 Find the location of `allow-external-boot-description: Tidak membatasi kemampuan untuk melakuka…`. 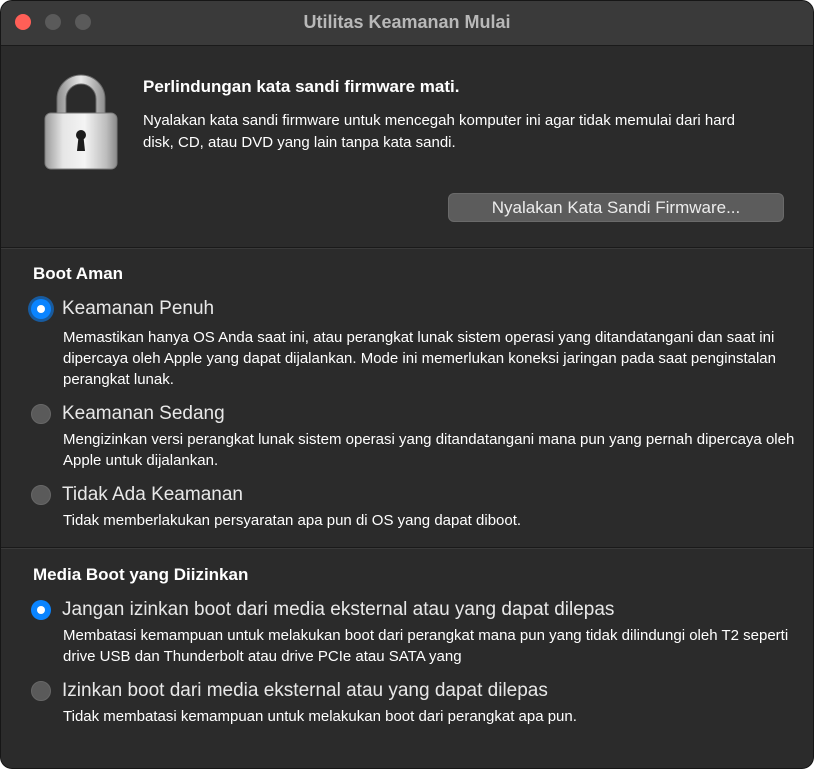

allow-external-boot-description: Tidak membatasi kemampuan untuk melakuka… is located at coordinates (320, 716).